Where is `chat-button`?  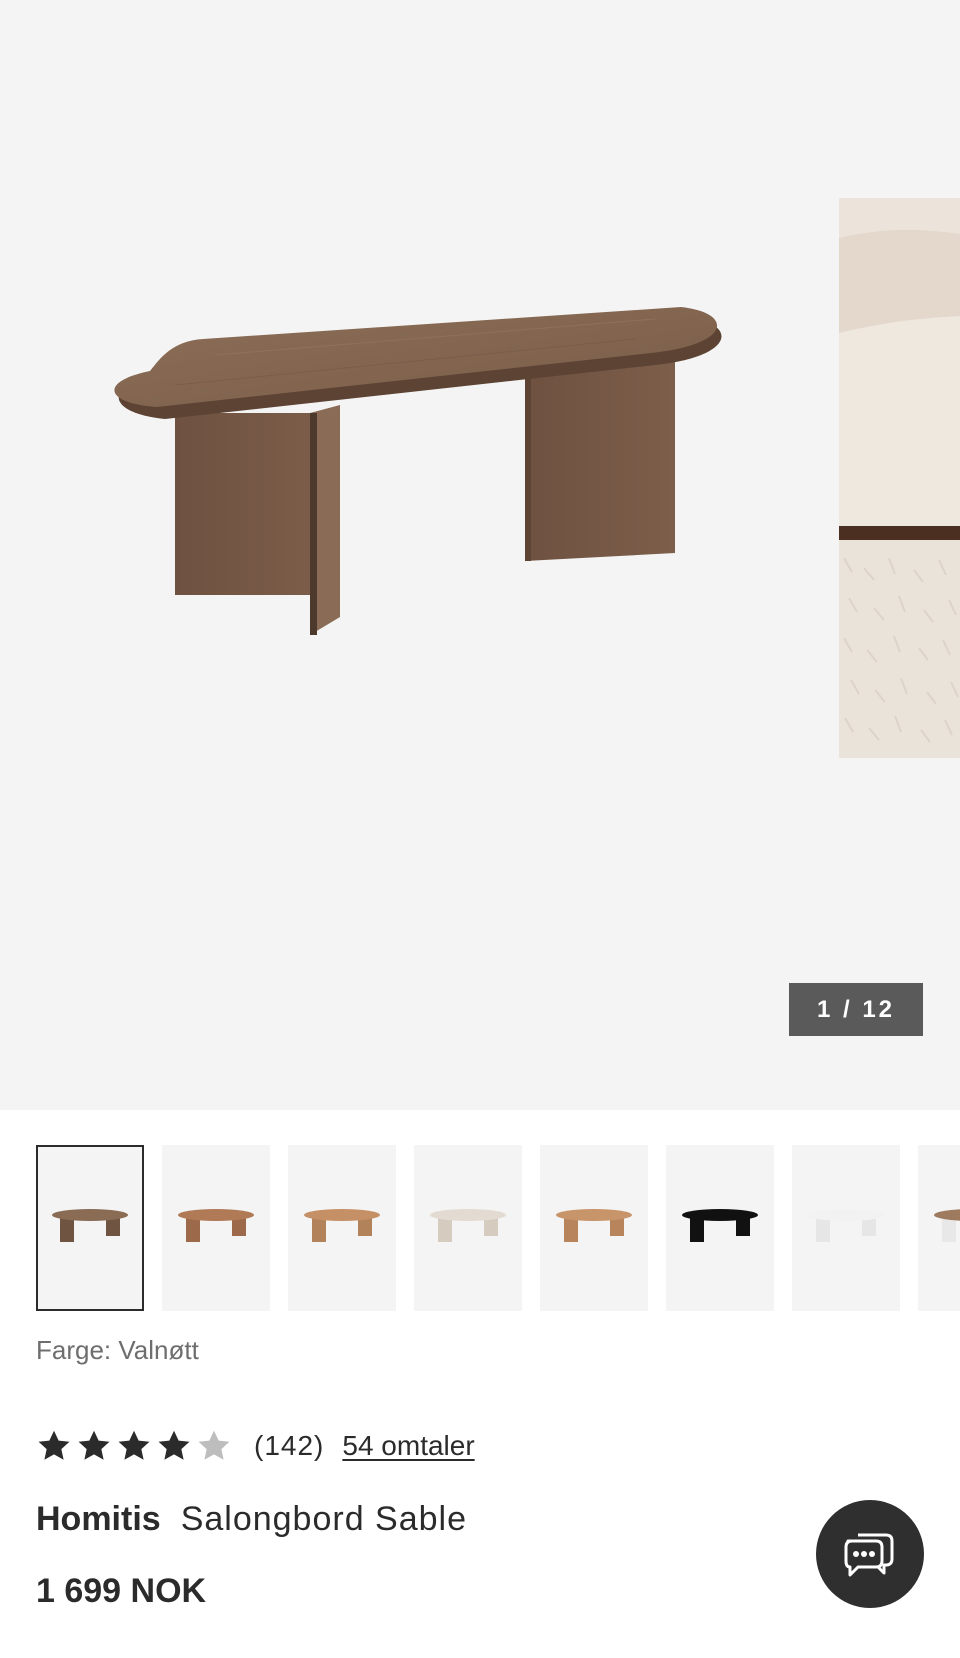 chat-button is located at coordinates (870, 1554).